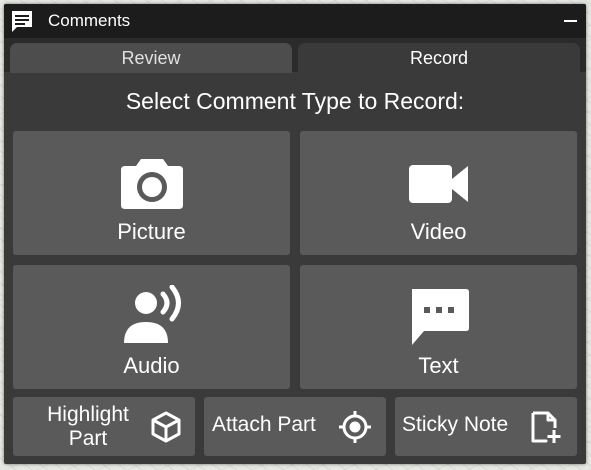 The height and width of the screenshot is (470, 591). I want to click on video-button: Video, so click(438, 193).